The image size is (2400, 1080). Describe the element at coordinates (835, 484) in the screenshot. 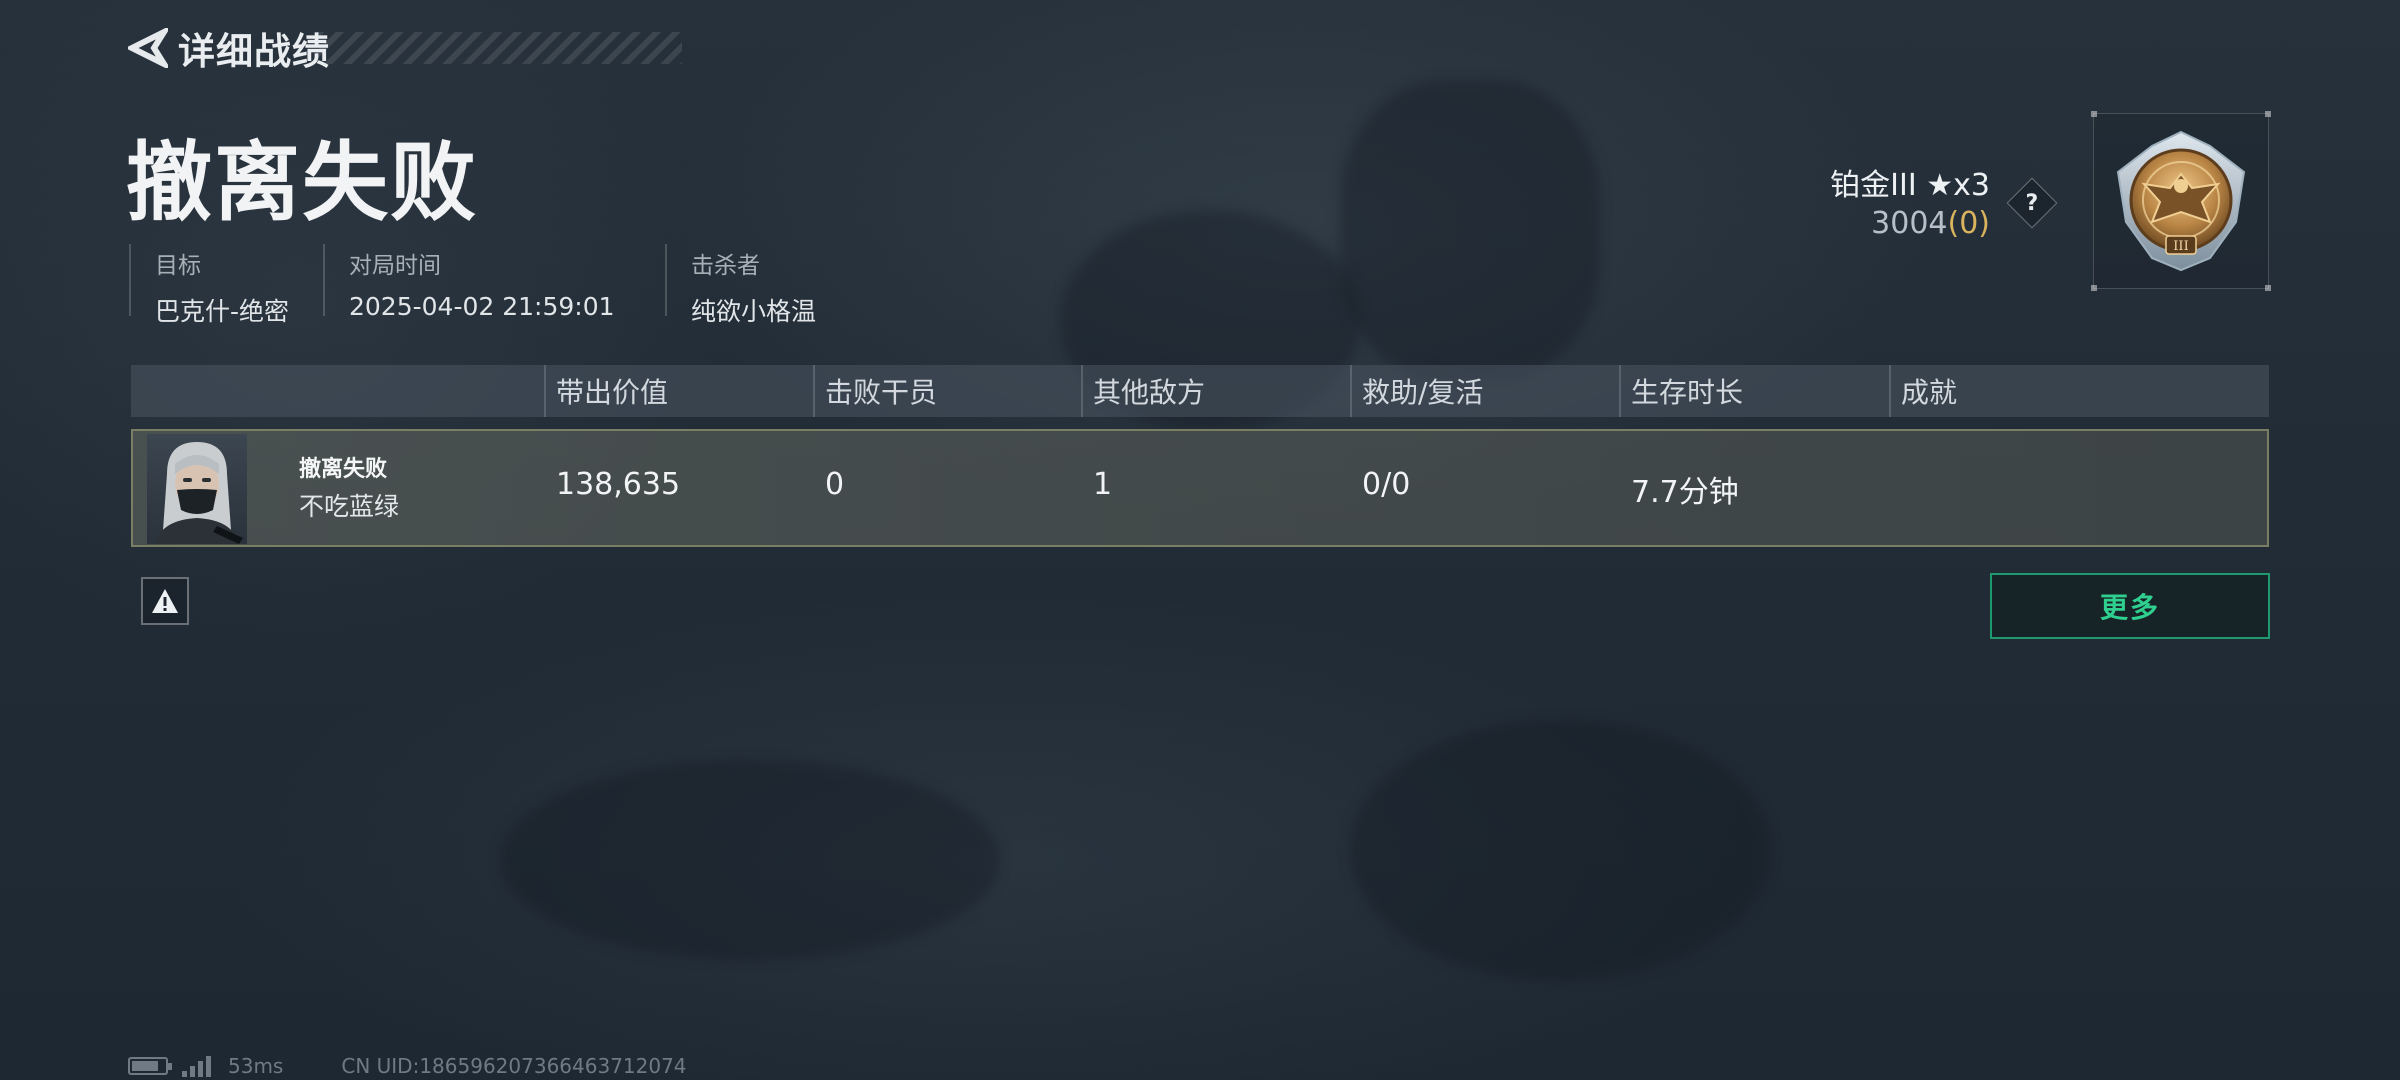

I see `cell-operators-defeated: 0` at that location.